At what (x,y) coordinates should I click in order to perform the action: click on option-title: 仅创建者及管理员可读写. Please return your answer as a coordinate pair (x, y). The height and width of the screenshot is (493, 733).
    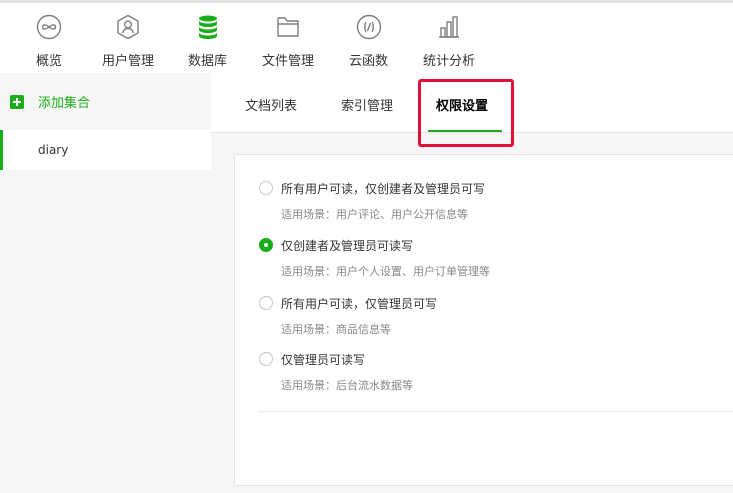
    Looking at the image, I should click on (347, 246).